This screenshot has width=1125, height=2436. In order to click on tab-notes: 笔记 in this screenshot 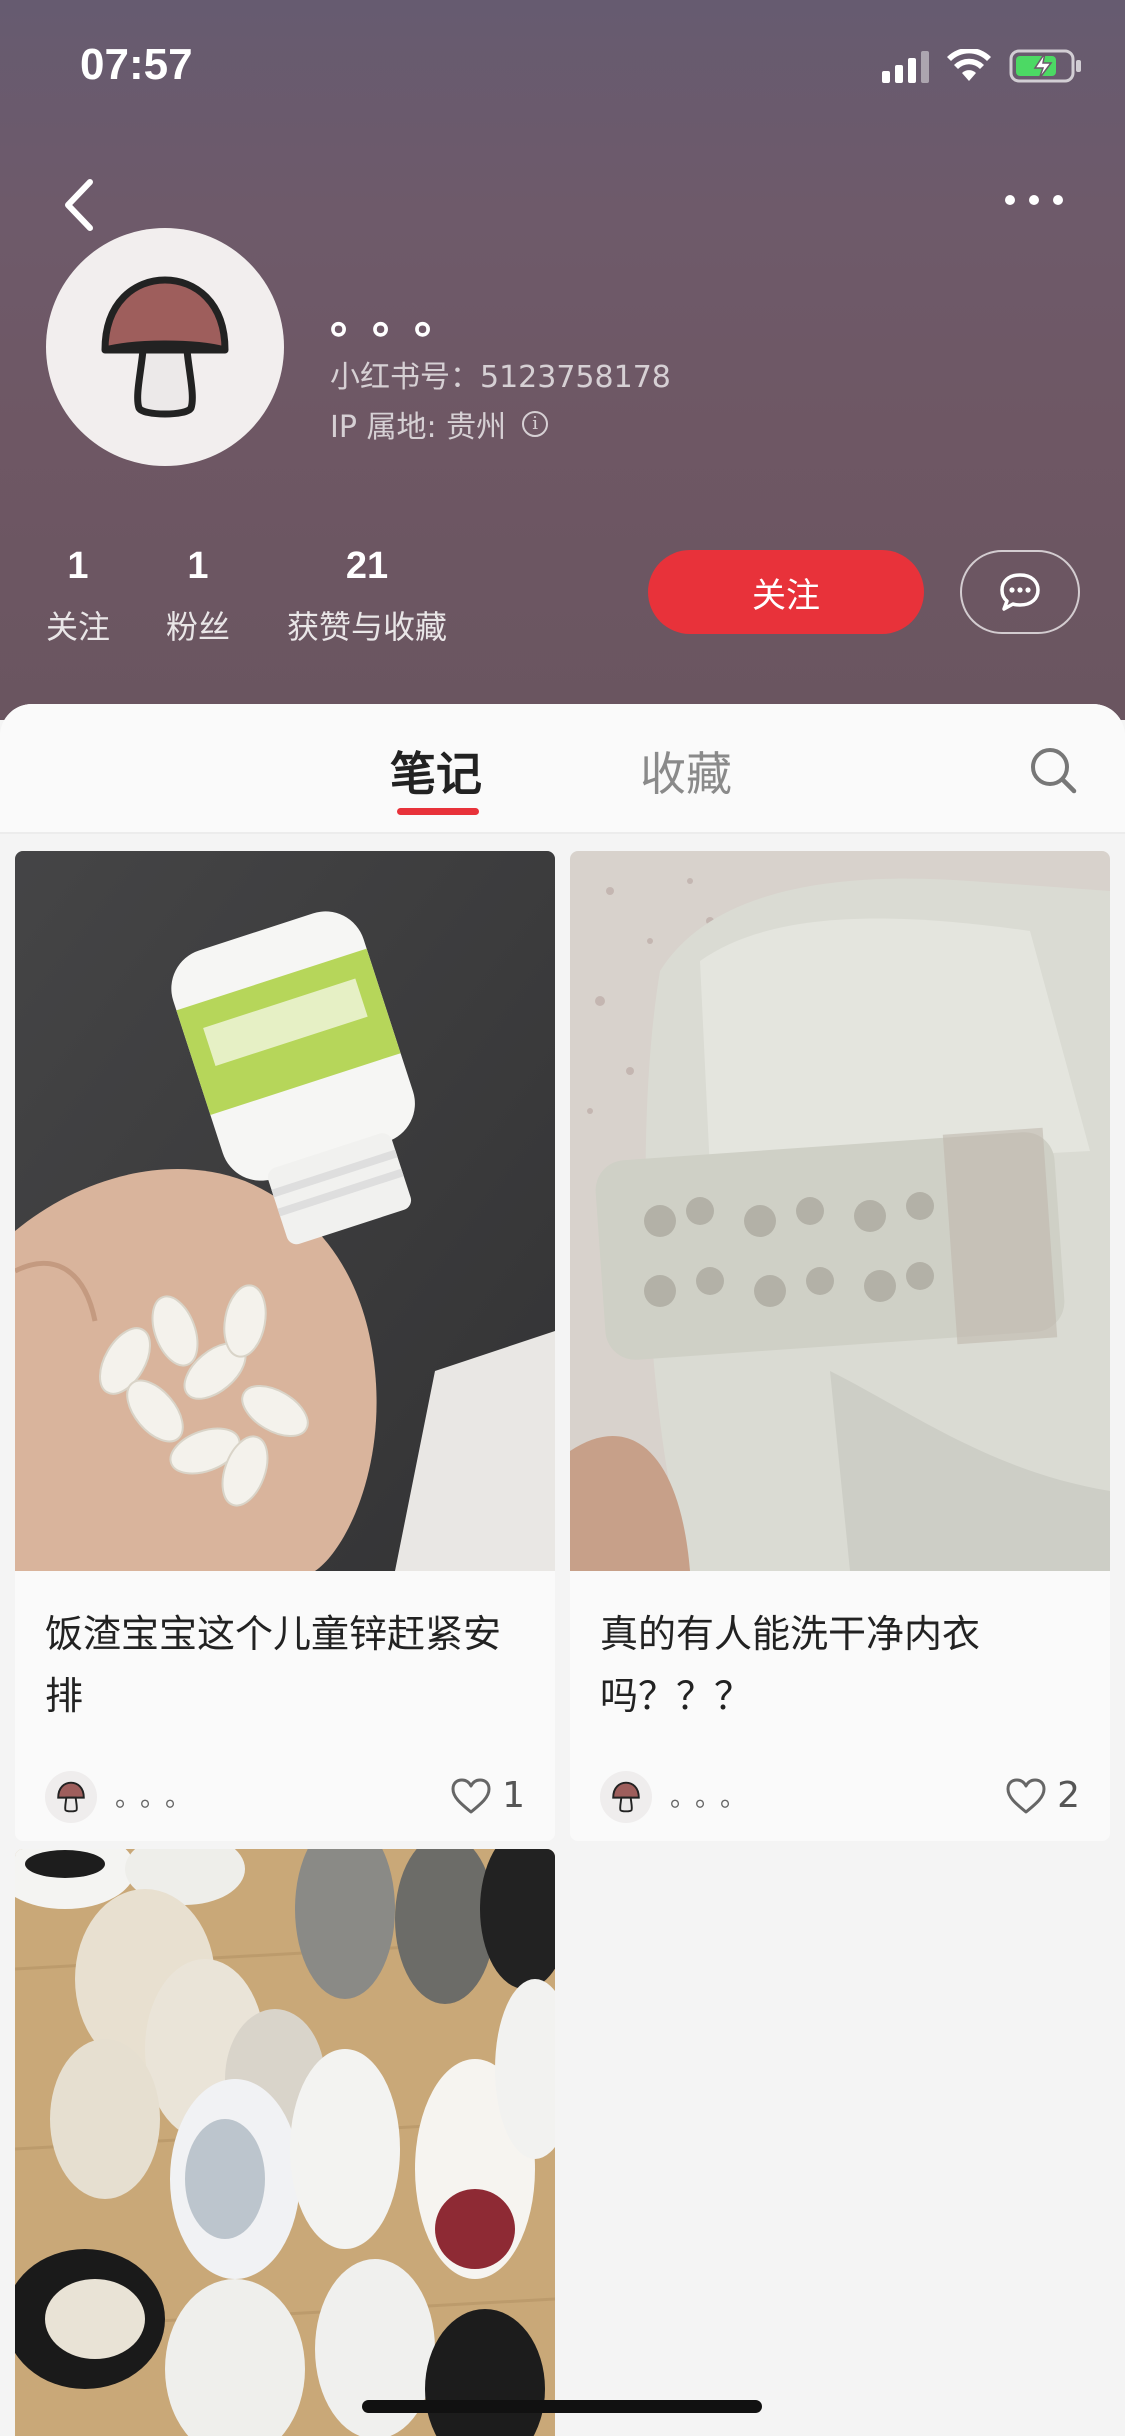, I will do `click(436, 771)`.